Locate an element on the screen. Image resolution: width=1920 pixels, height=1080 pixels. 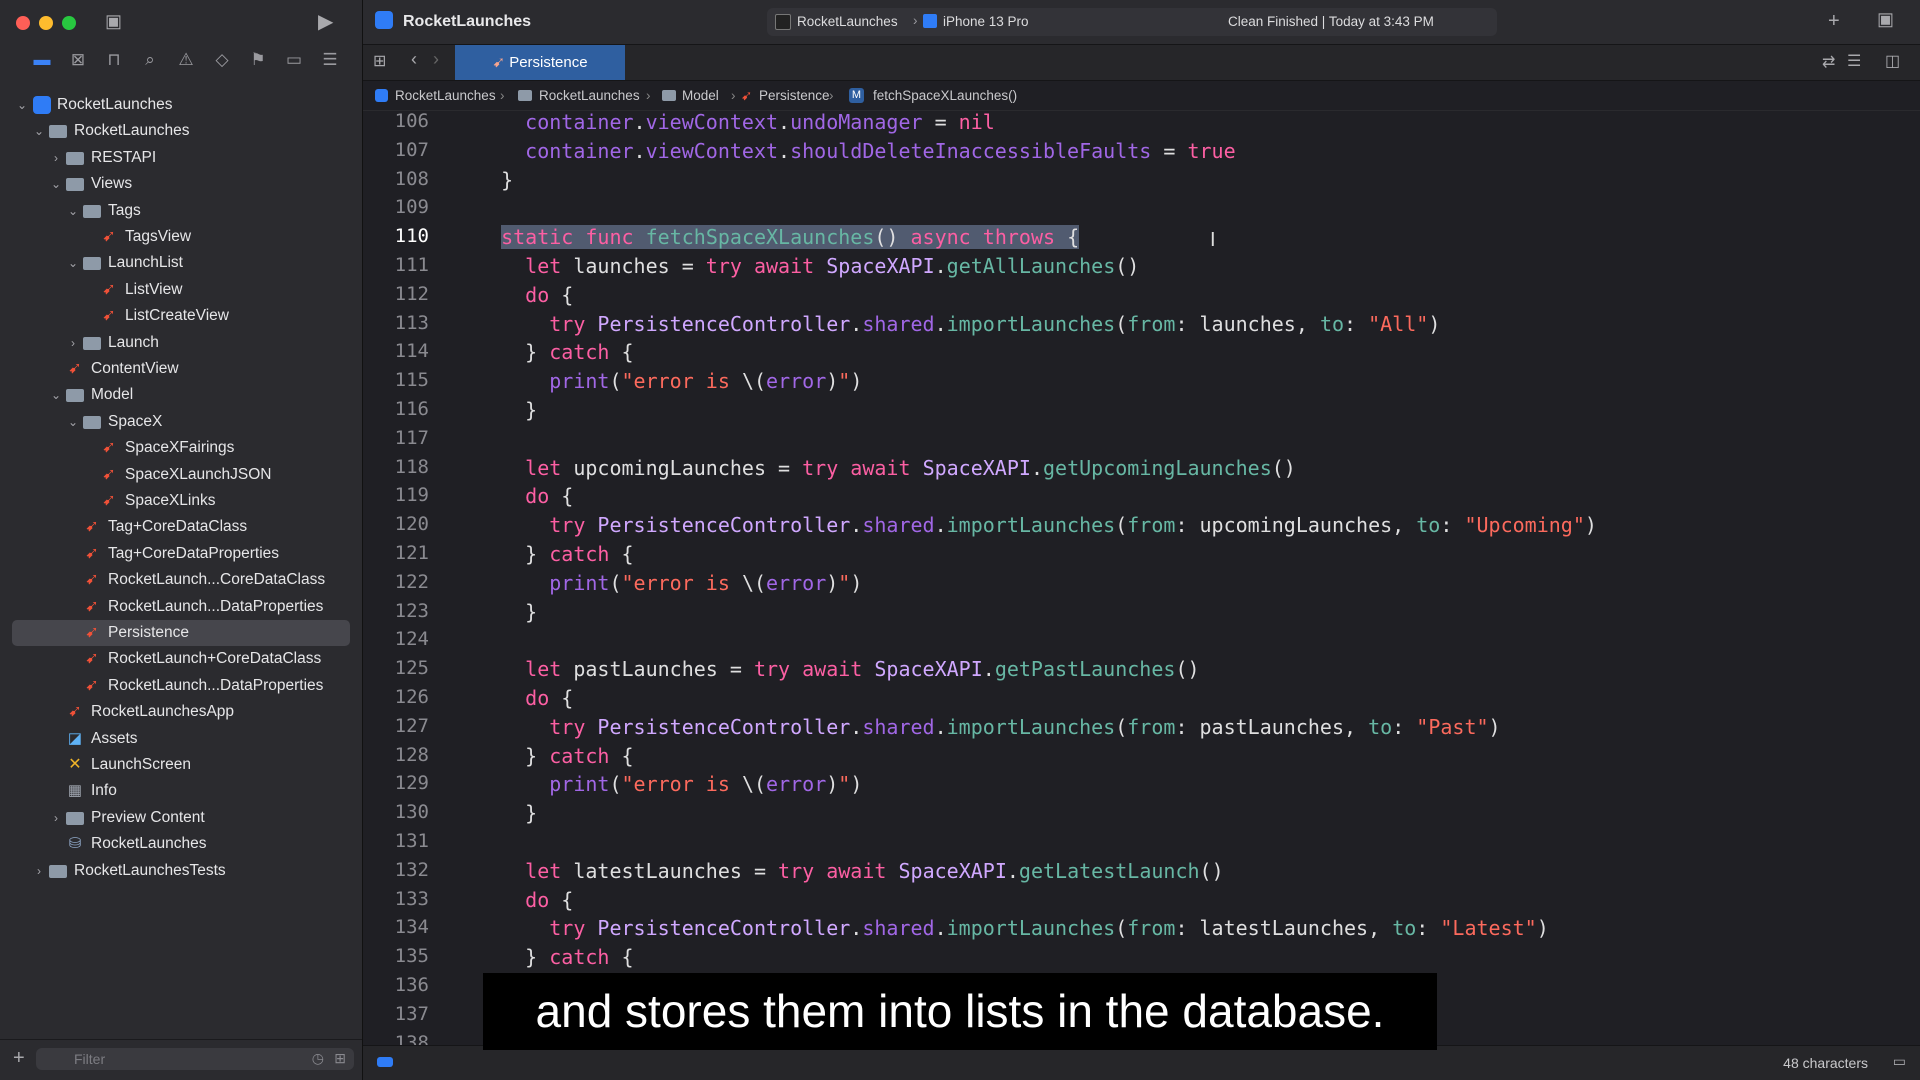
close-window-button is located at coordinates (23, 23).